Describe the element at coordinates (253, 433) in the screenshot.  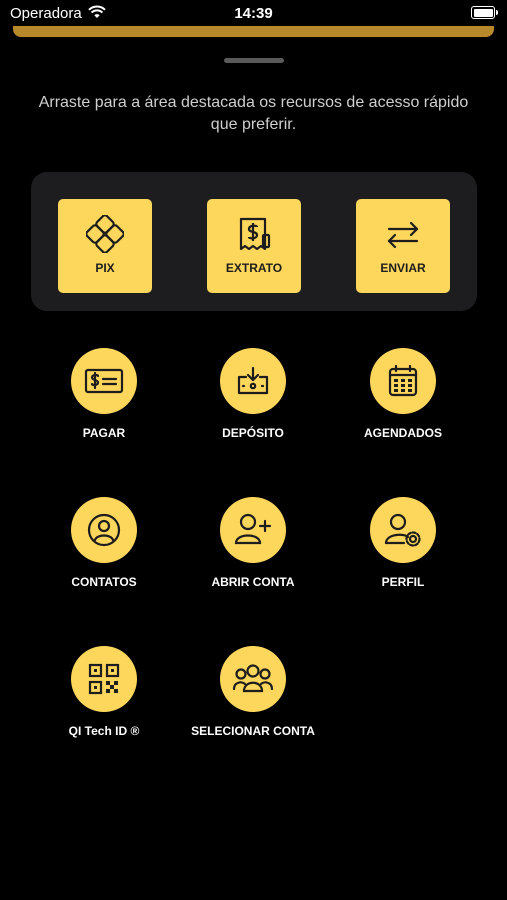
I see `feature-label: DEPÓSITO` at that location.